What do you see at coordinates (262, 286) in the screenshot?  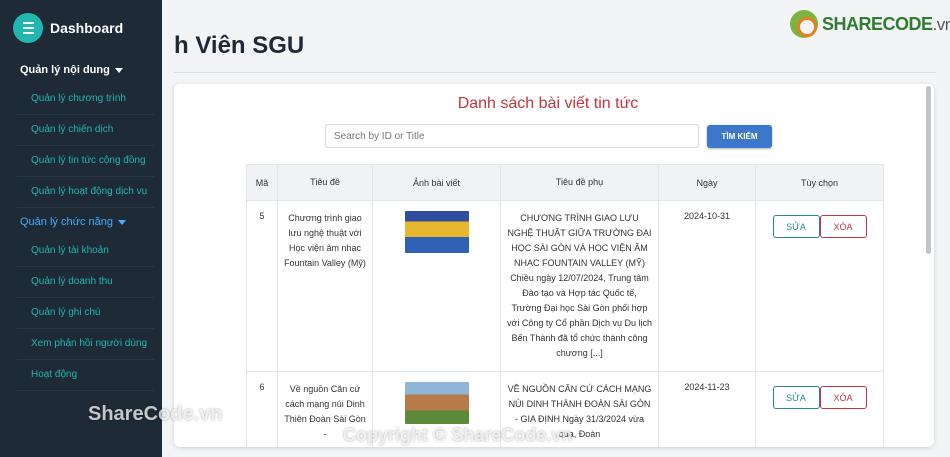 I see `cell-id: 5` at bounding box center [262, 286].